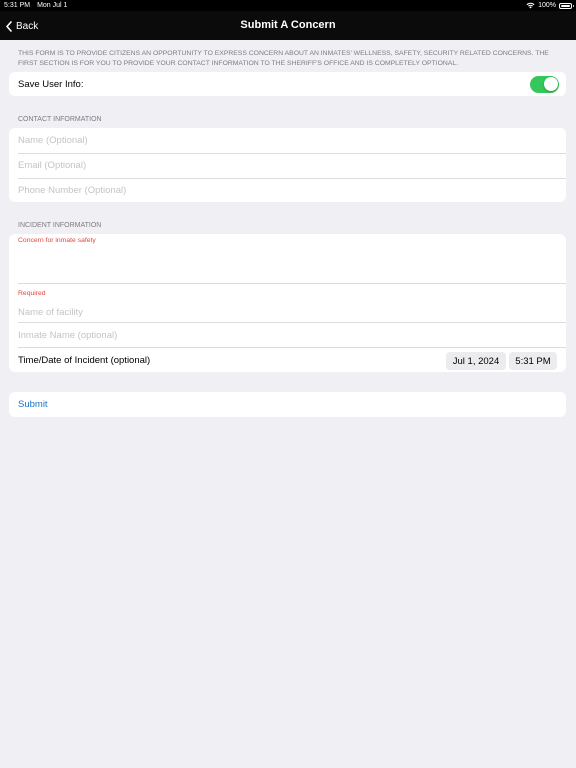 This screenshot has height=768, width=576. What do you see at coordinates (17, 5) in the screenshot?
I see `status-time: 5:31 PM` at bounding box center [17, 5].